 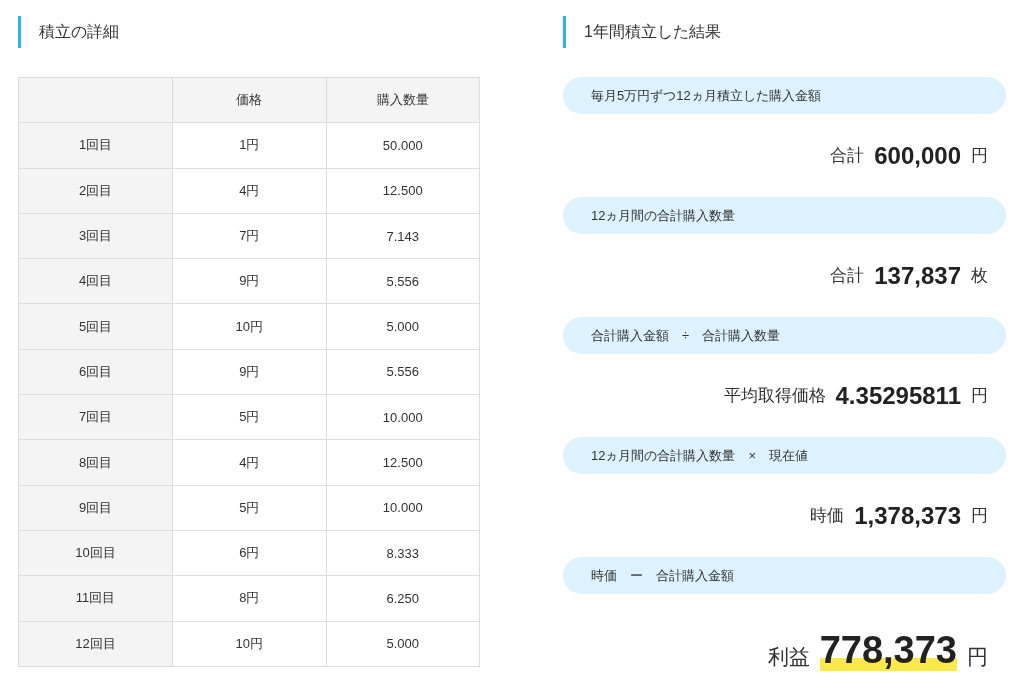 What do you see at coordinates (784, 215) in the screenshot?
I see `formula-label: 12ヵ月間の合計購入数量` at bounding box center [784, 215].